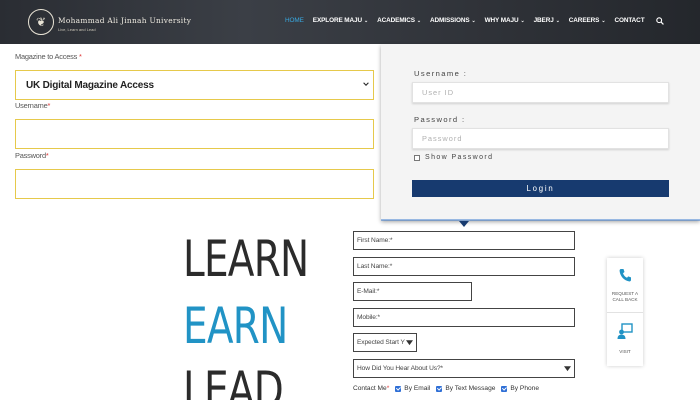 This screenshot has height=400, width=700. I want to click on contact-phone-checkbox, so click(504, 388).